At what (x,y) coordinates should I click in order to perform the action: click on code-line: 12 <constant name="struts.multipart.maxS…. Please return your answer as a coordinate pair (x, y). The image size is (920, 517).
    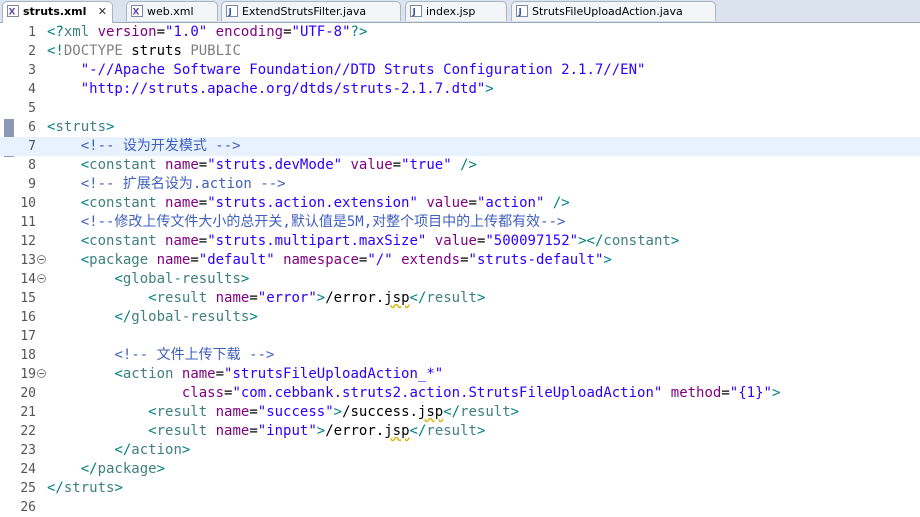
    Looking at the image, I should click on (460, 241).